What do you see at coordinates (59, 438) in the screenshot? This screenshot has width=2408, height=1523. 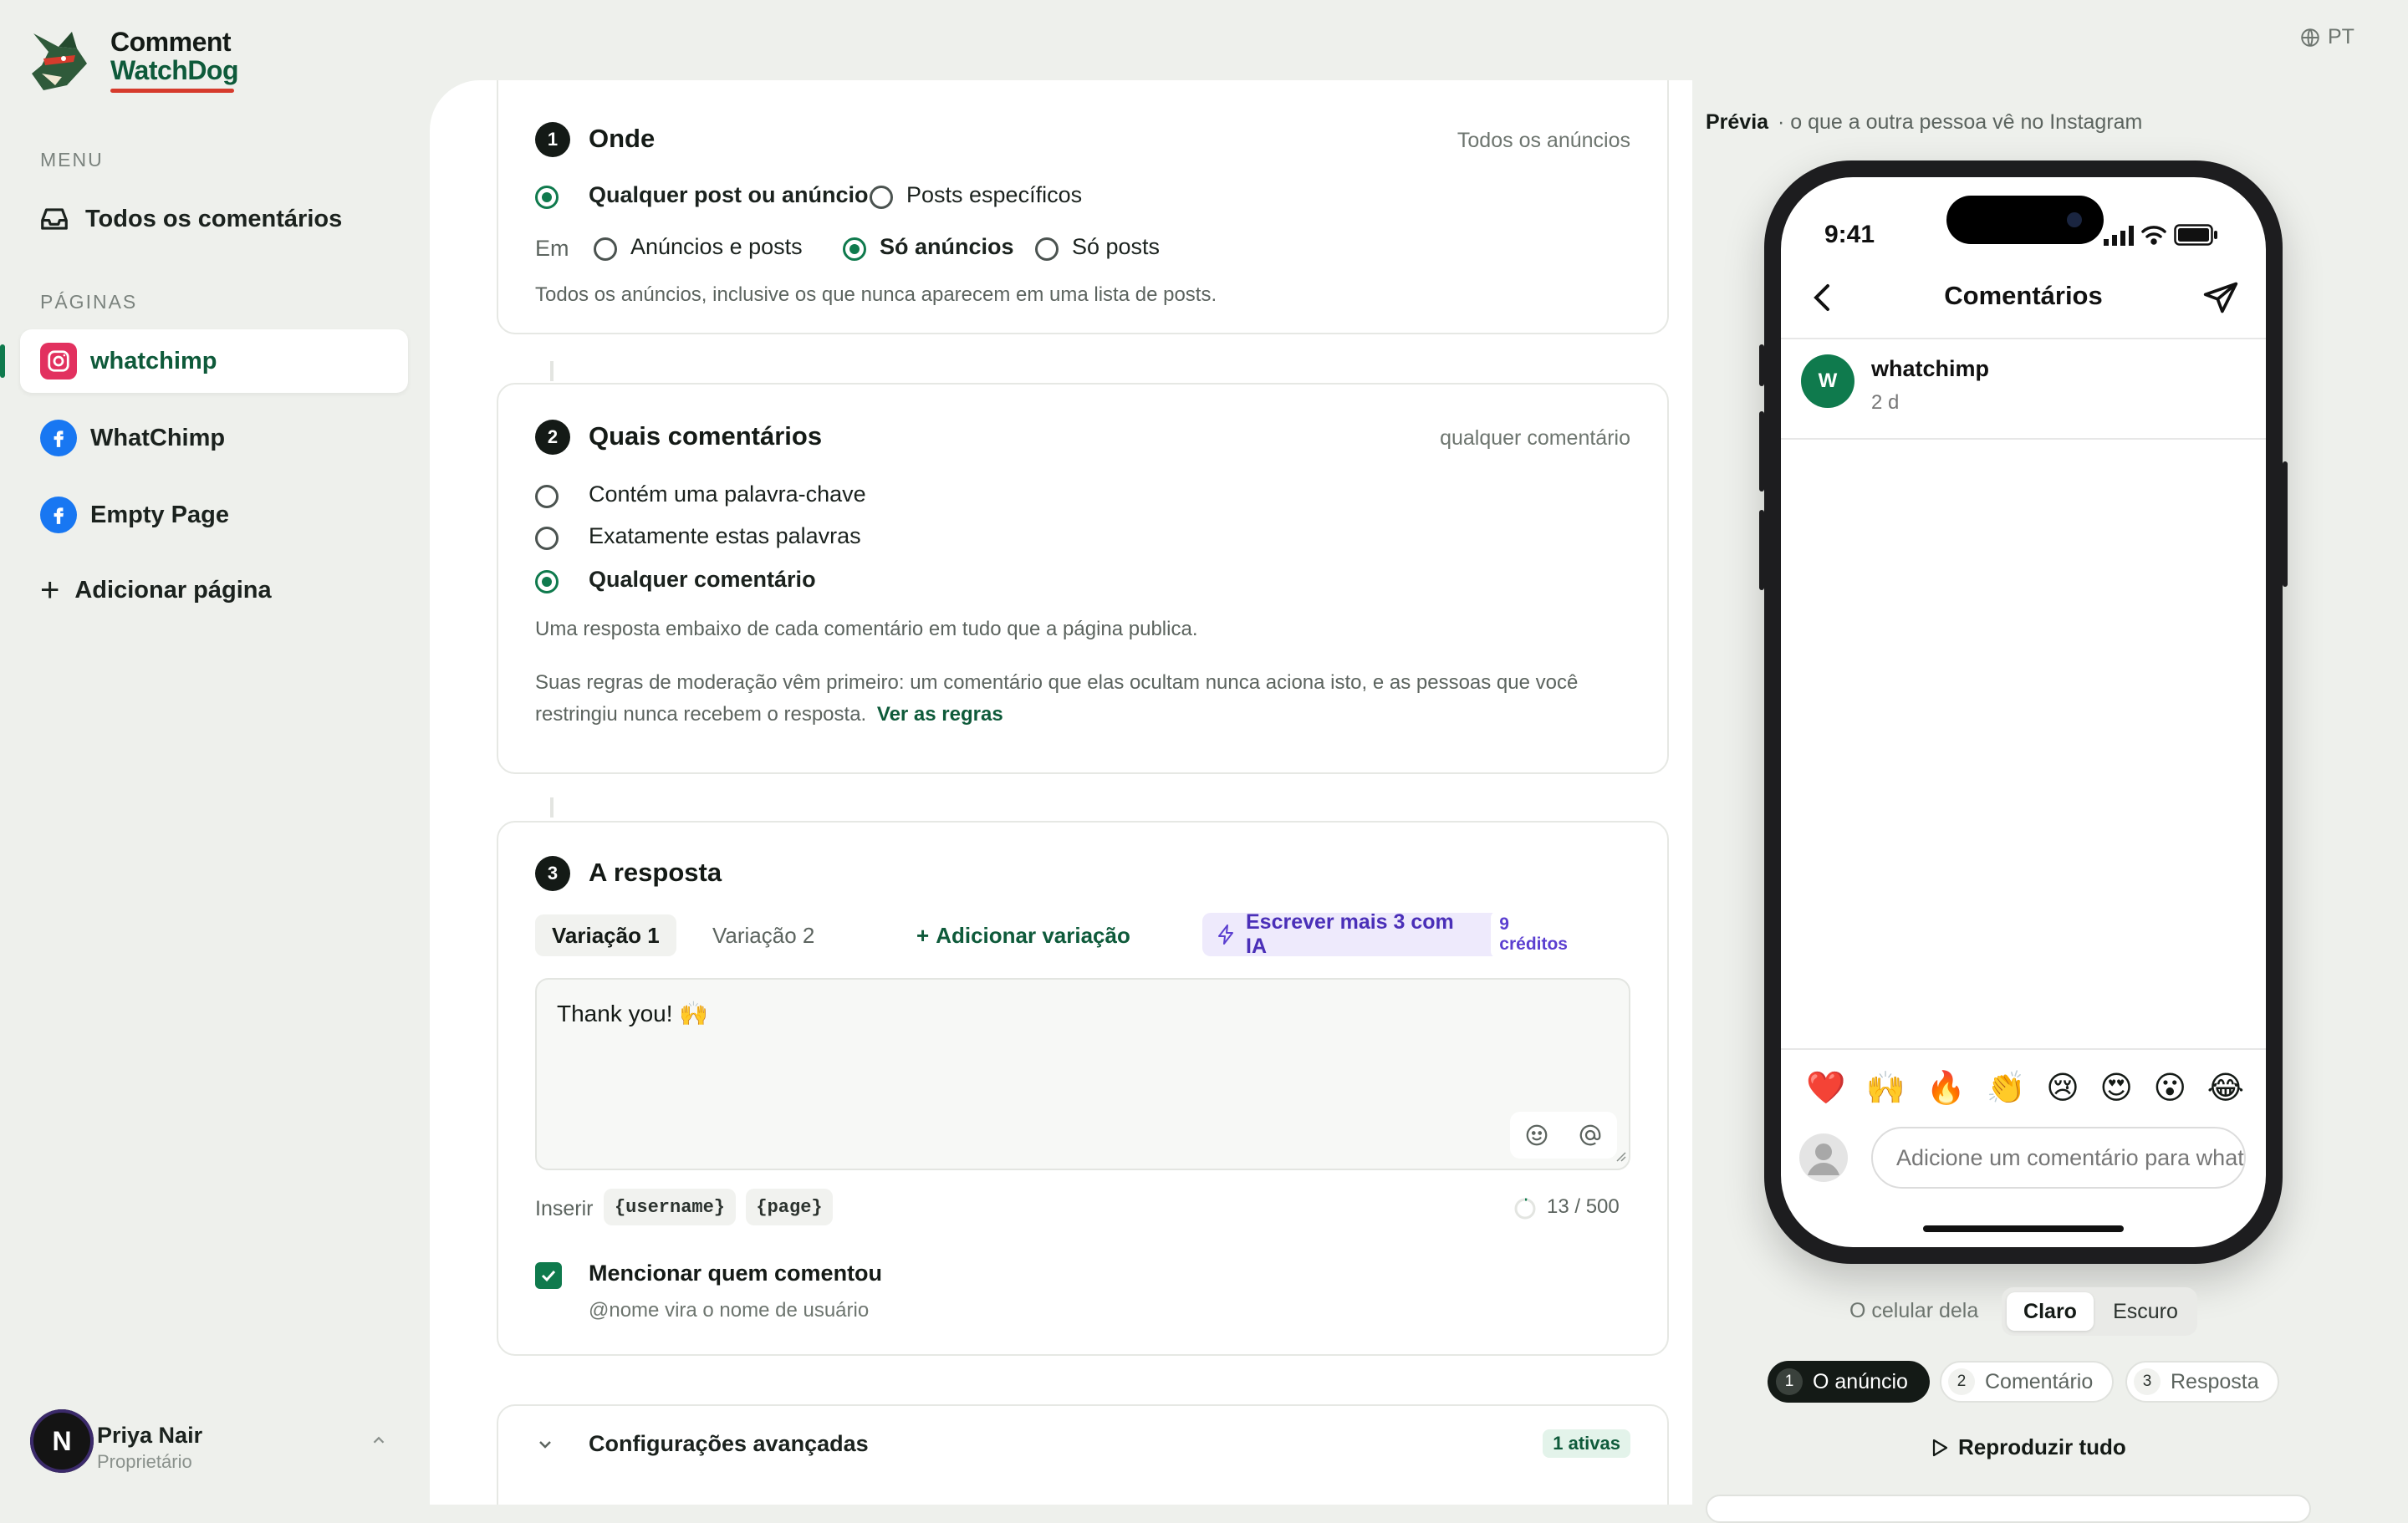 I see `facebook-icon` at bounding box center [59, 438].